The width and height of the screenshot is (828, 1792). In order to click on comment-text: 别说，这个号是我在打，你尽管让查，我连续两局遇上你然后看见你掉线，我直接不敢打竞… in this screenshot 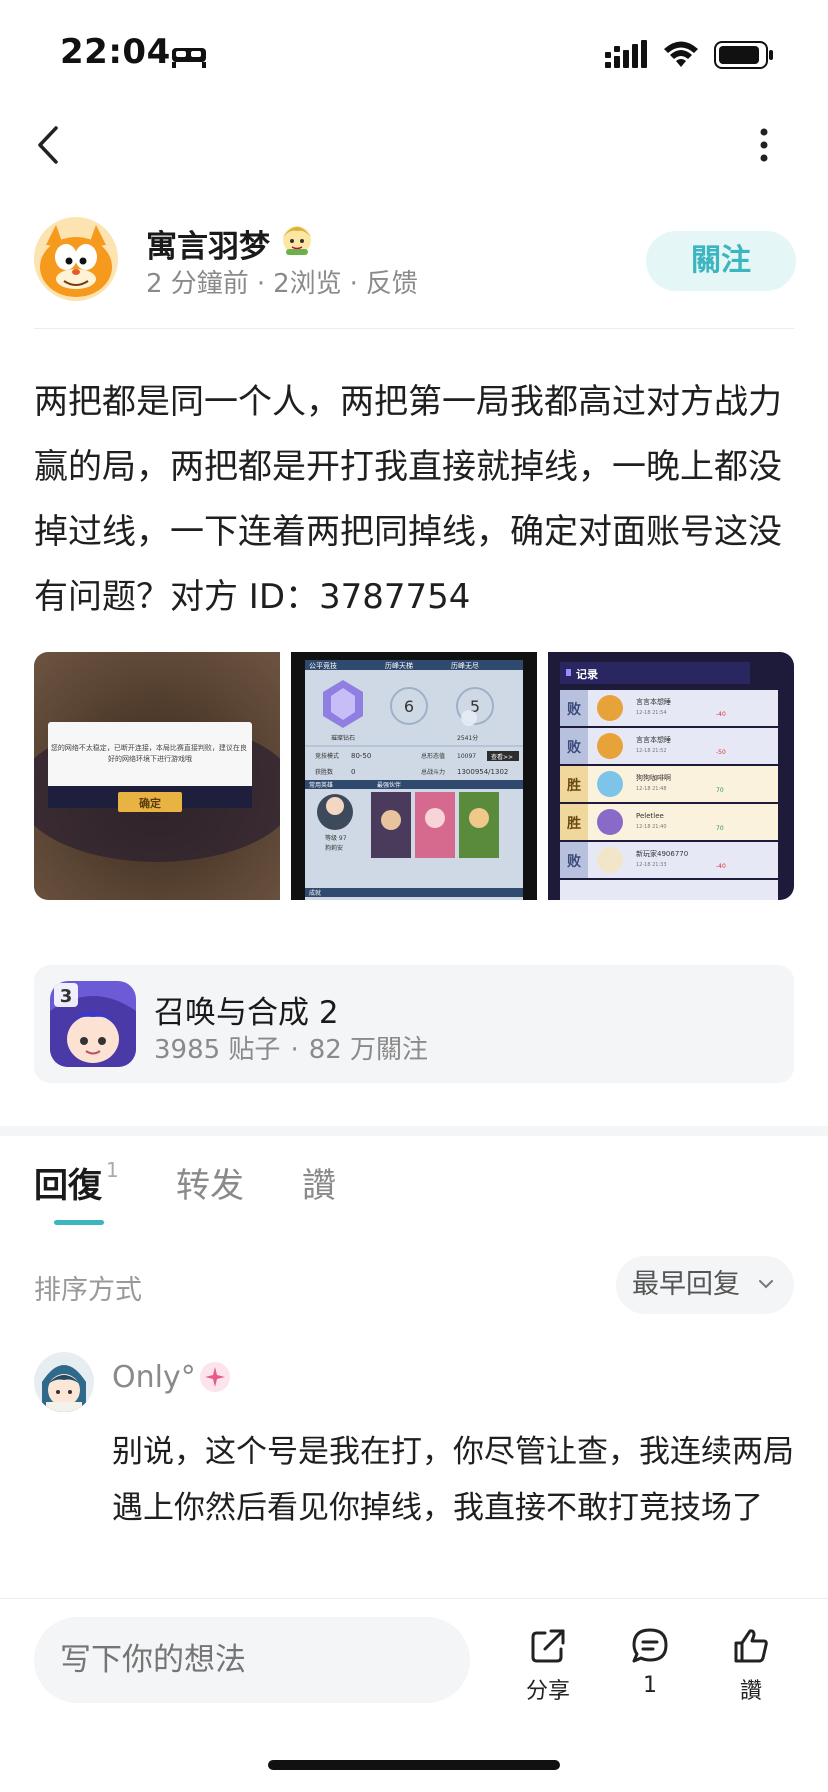, I will do `click(453, 1480)`.